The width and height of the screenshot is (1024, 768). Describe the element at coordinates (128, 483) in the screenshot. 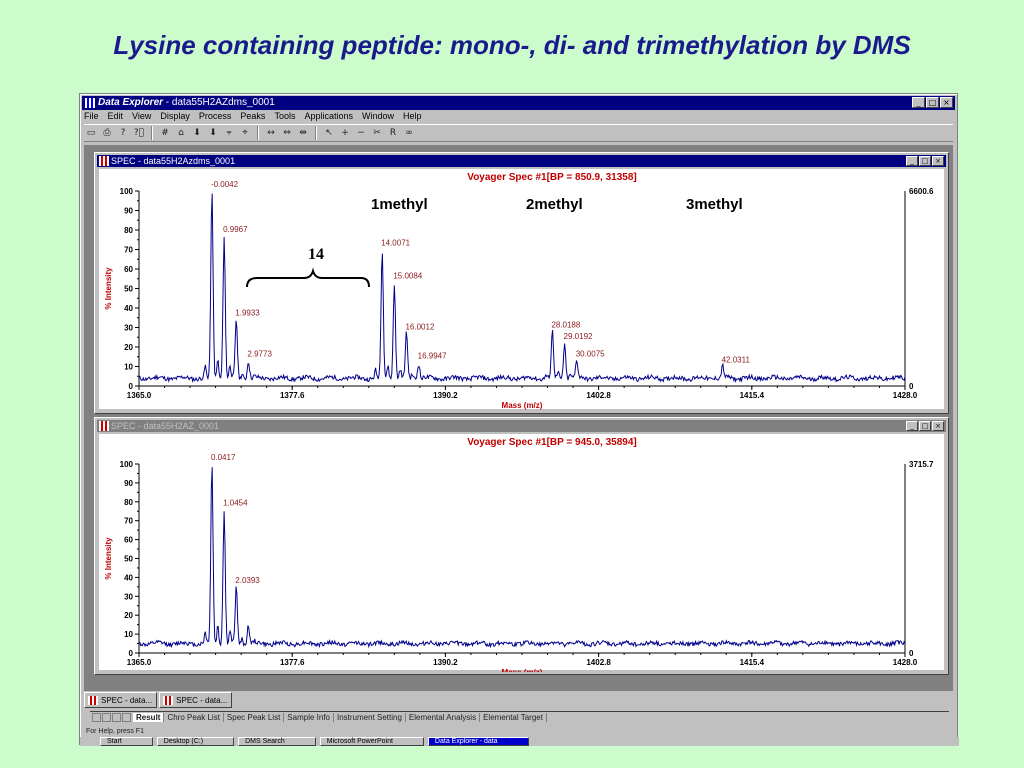

I see `y-tick-label: 90` at that location.